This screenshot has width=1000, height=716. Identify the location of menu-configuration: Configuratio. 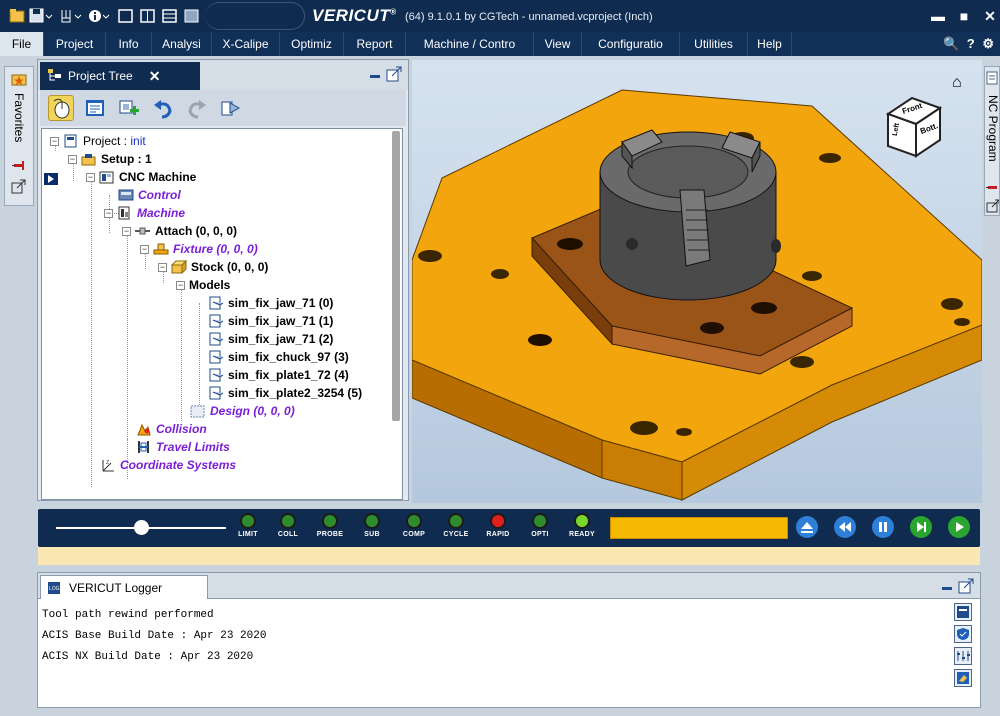
(631, 44).